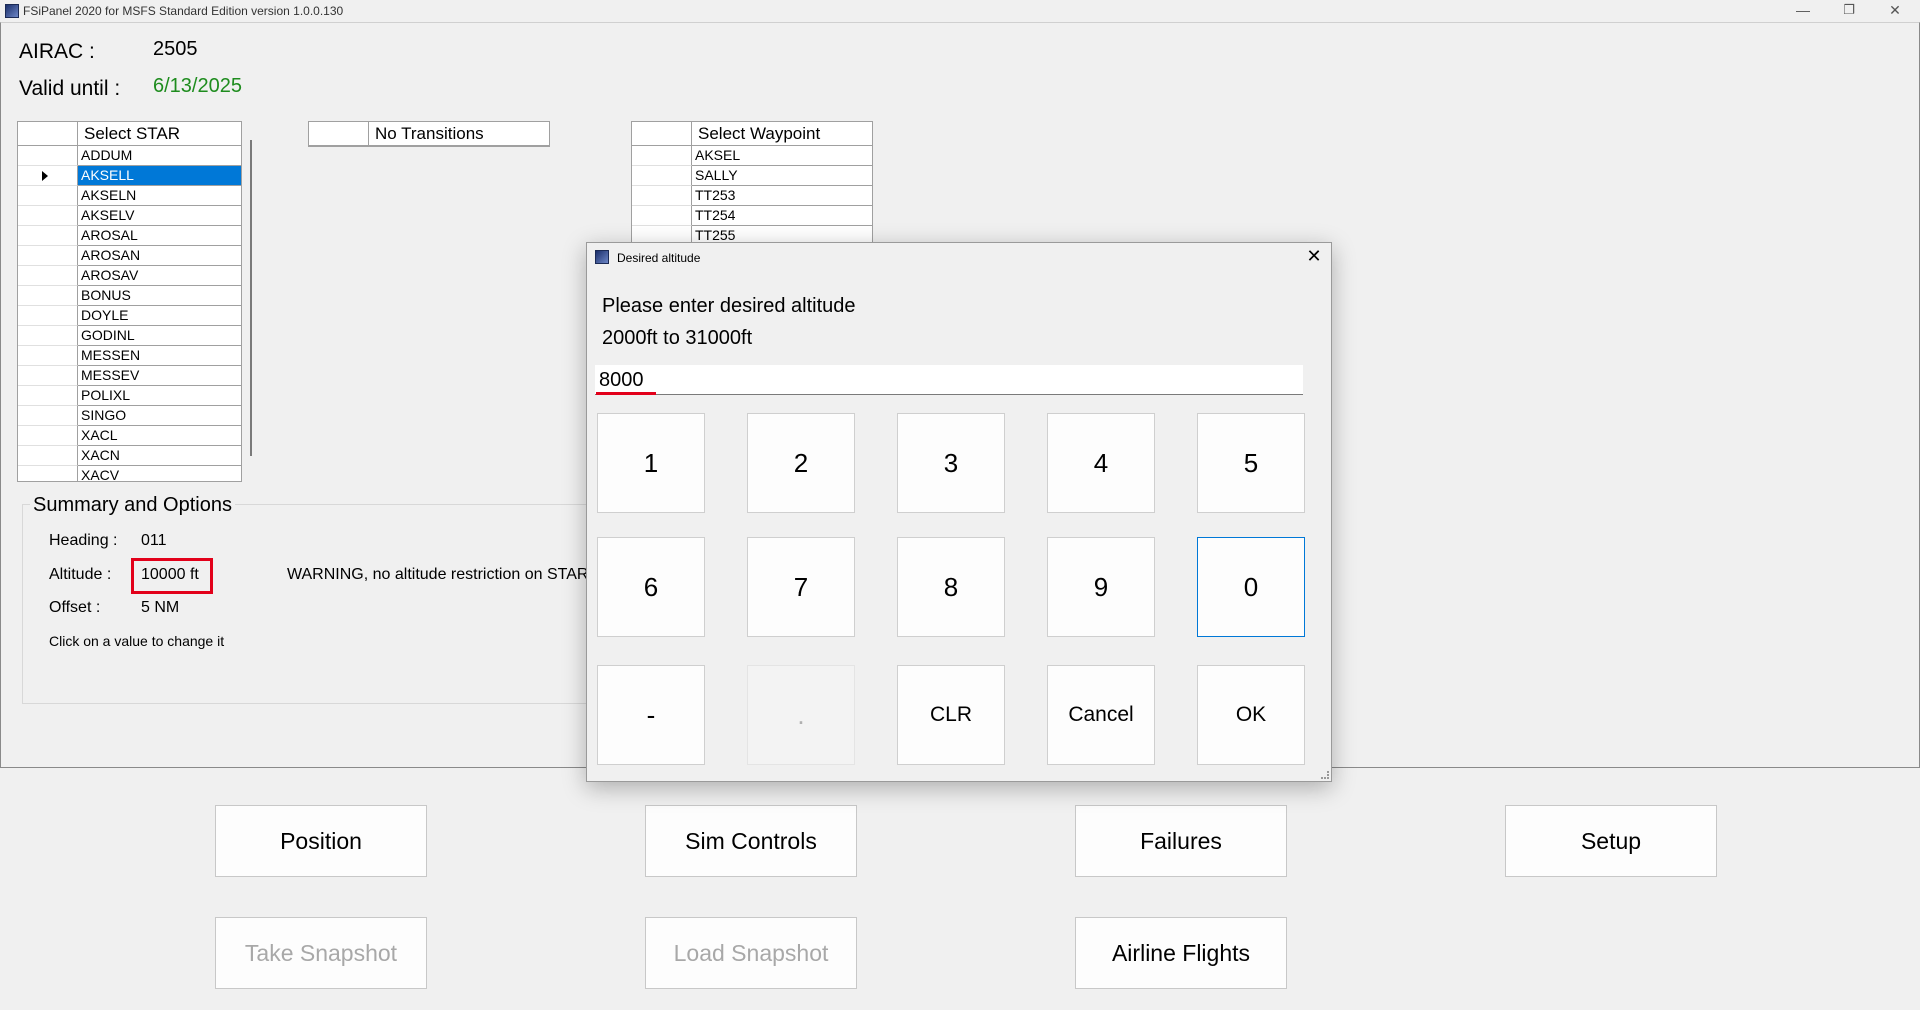 The width and height of the screenshot is (1920, 1010). I want to click on grid-row: AKSEL, so click(752, 156).